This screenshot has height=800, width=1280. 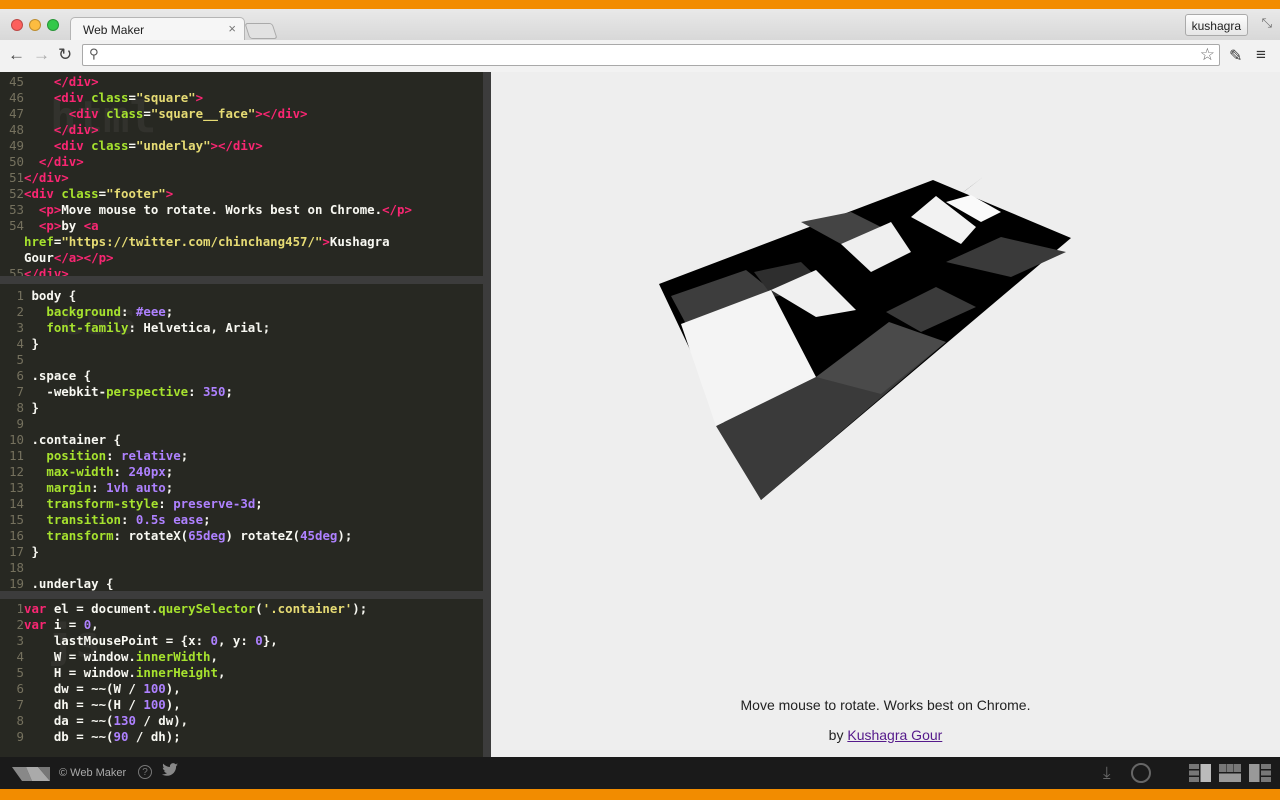 I want to click on tab-close-icon: ×, so click(x=232, y=28).